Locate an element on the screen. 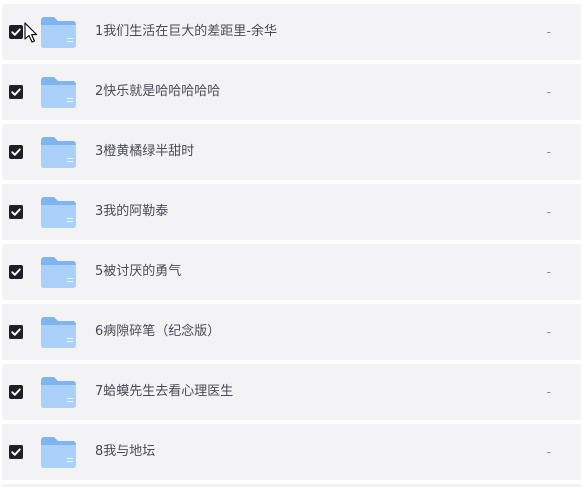 The height and width of the screenshot is (487, 582). file-row: 6病隙碎笔（纪念版） - is located at coordinates (291, 332).